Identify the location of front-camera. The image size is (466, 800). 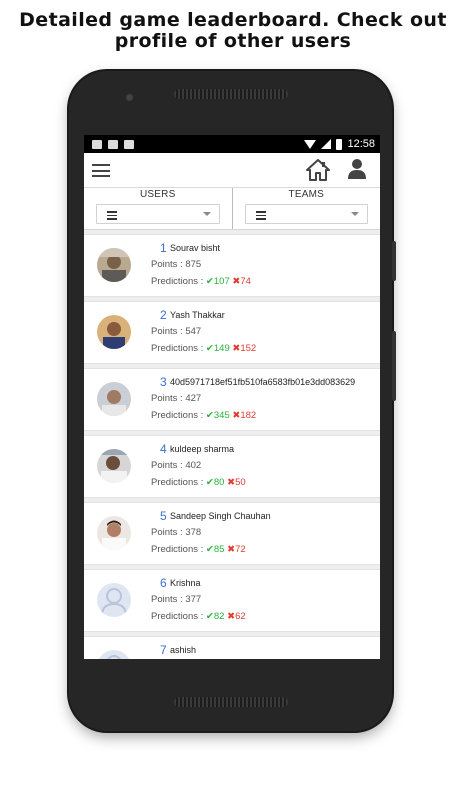
(129, 97).